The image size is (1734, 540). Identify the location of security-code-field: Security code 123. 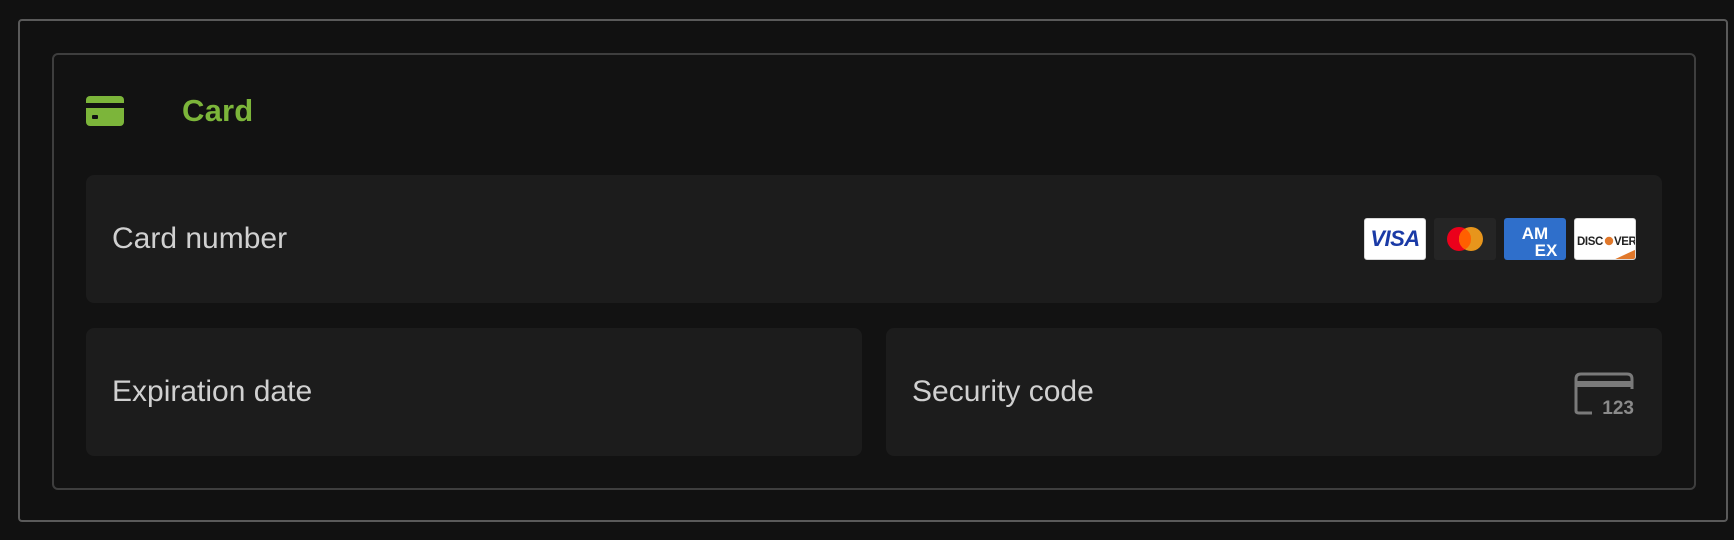
(1274, 392).